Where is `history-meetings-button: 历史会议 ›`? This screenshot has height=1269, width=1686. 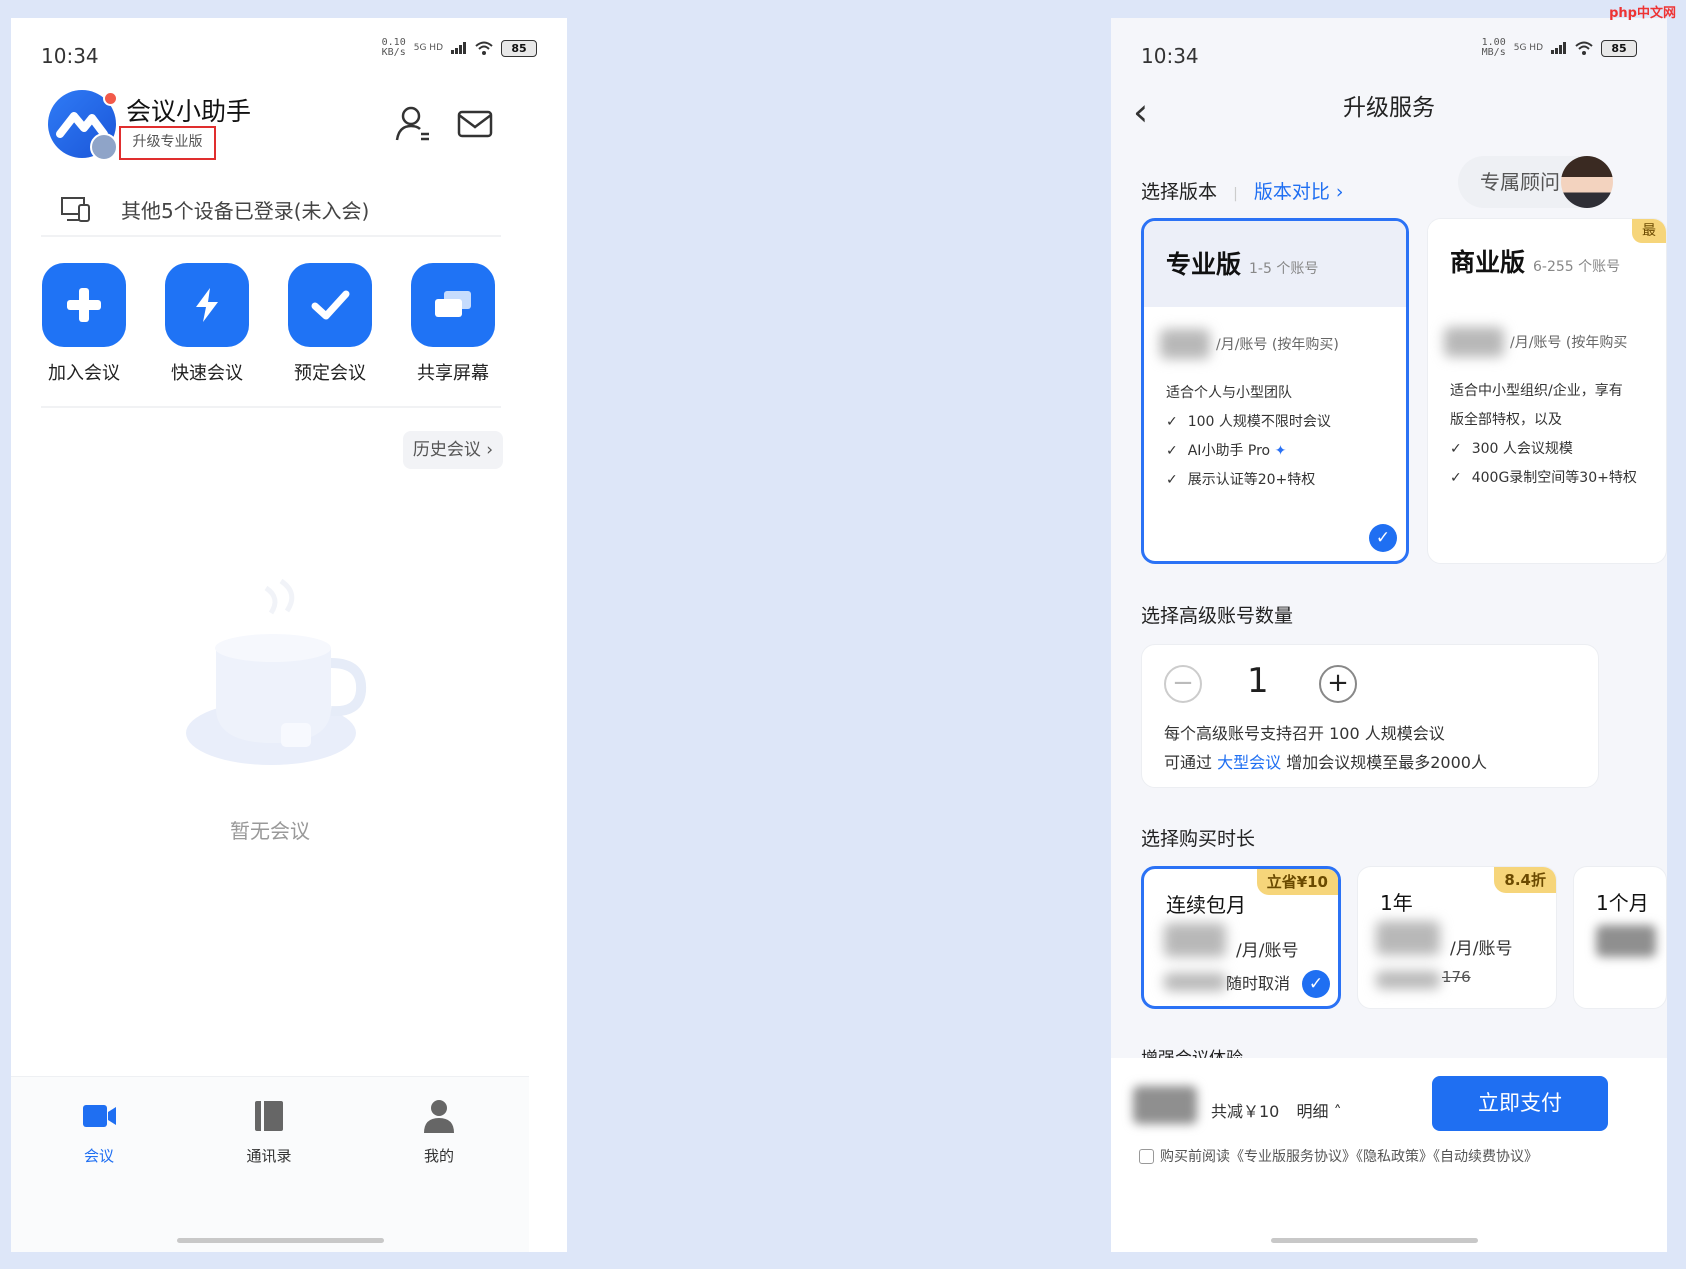
history-meetings-button: 历史会议 › is located at coordinates (453, 450).